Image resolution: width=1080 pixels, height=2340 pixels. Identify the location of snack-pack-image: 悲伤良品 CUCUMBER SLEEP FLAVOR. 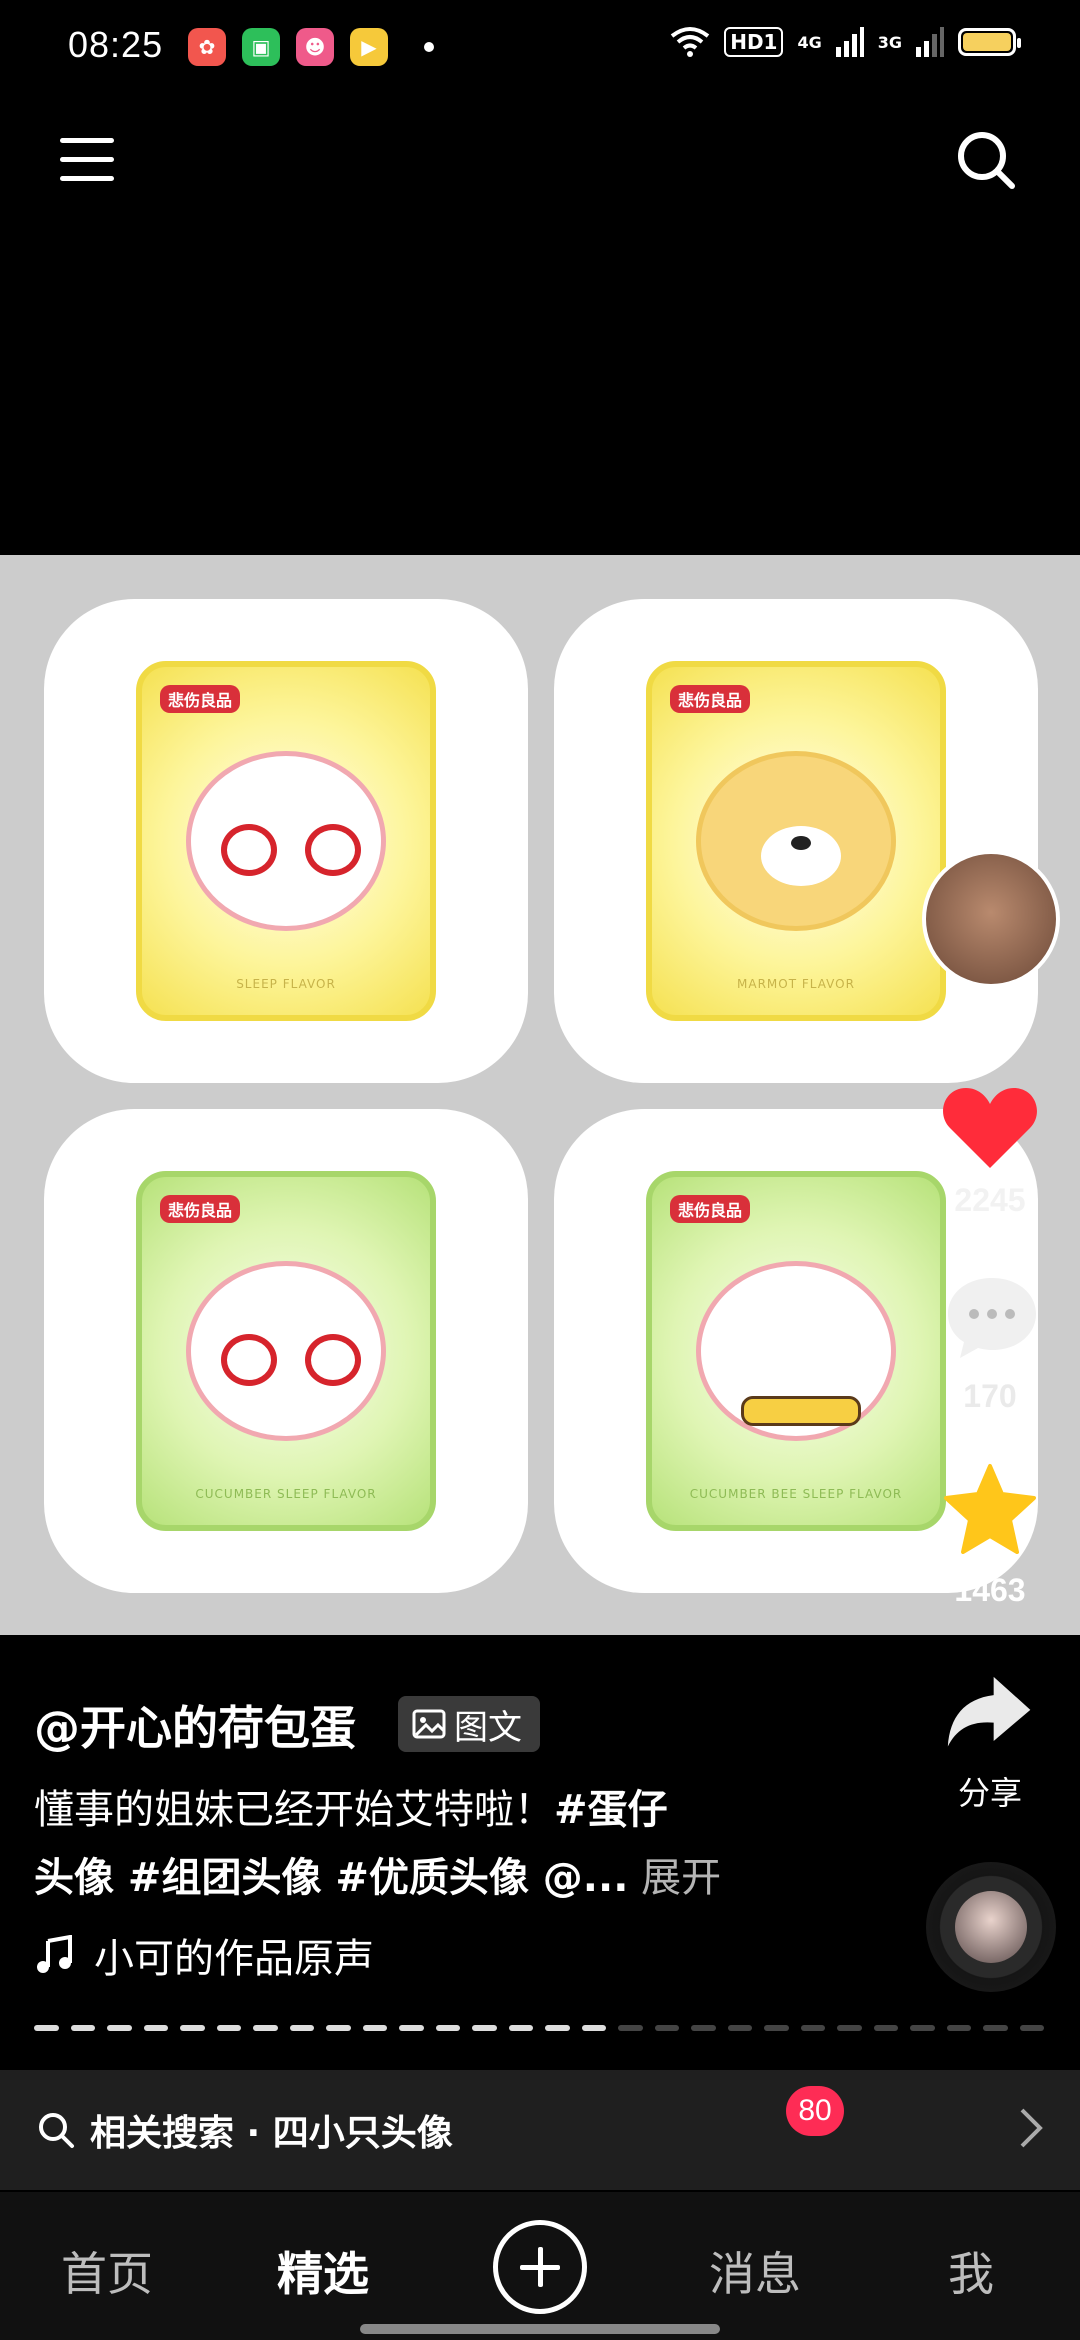
(286, 1351).